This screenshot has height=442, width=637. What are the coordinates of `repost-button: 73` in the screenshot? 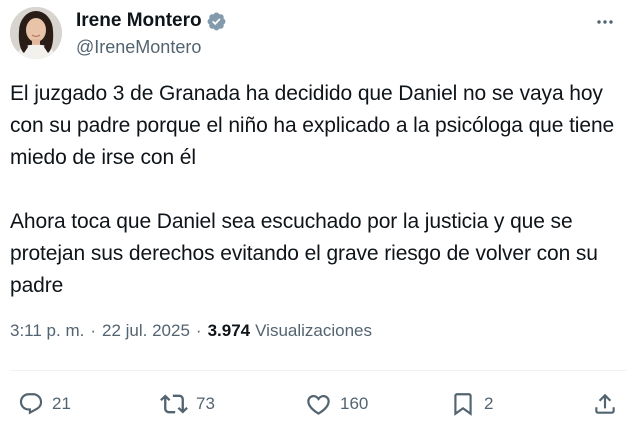 It's located at (187, 404).